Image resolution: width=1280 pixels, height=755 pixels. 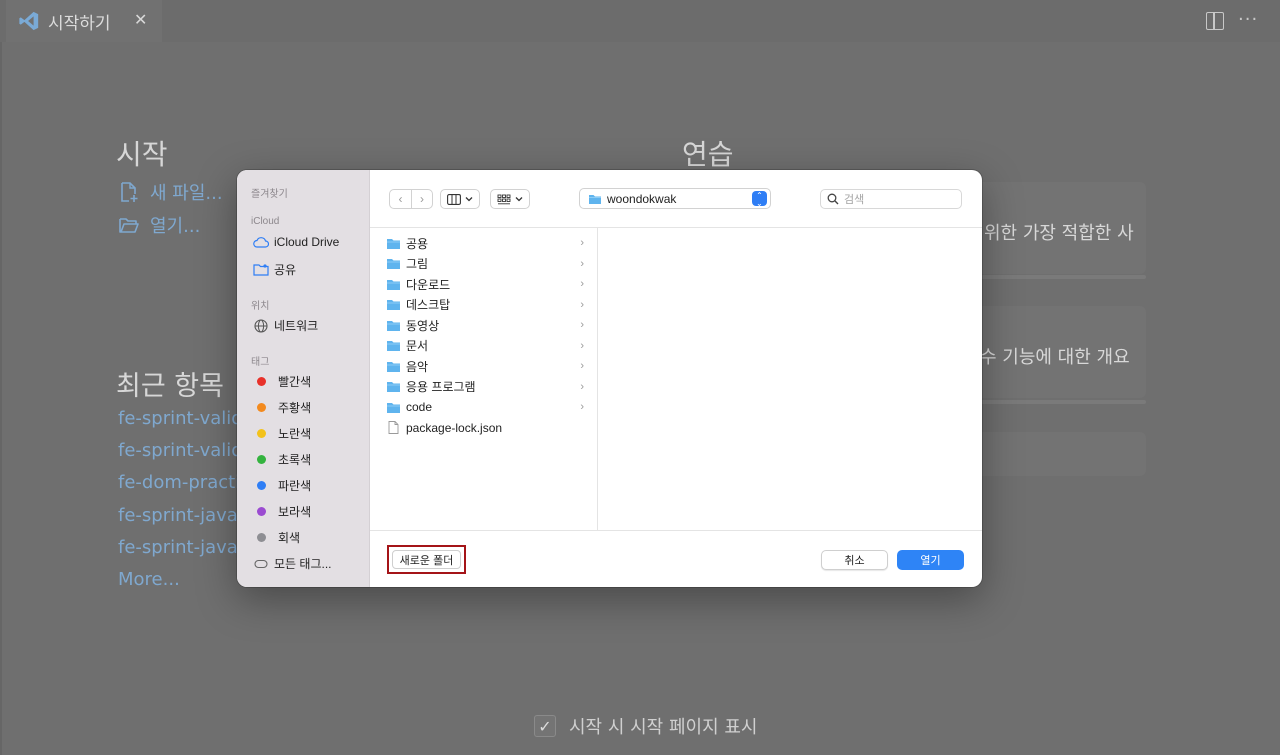 What do you see at coordinates (1248, 19) in the screenshot?
I see `more-actions-icon: ···` at bounding box center [1248, 19].